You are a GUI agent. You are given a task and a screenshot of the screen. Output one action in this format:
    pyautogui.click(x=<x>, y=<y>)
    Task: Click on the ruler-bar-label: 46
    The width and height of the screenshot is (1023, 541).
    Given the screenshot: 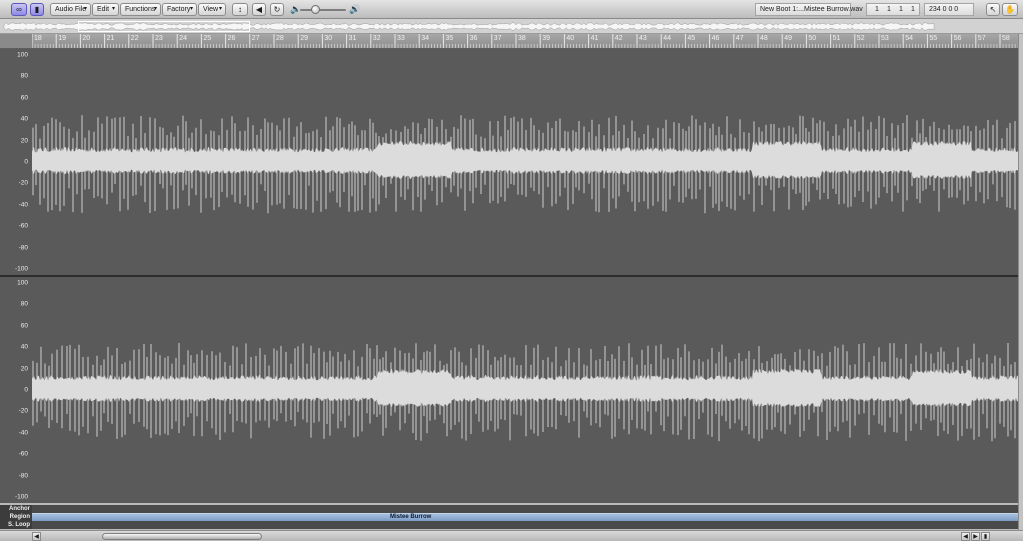 What is the action you would take?
    pyautogui.click(x=715, y=38)
    